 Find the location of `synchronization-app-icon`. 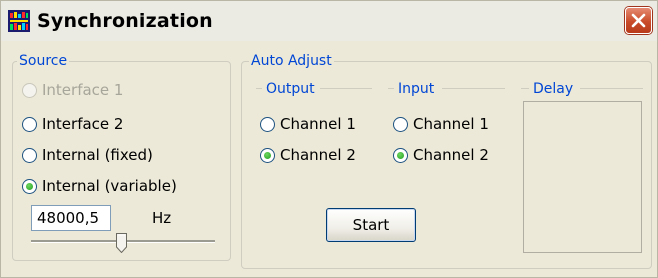

synchronization-app-icon is located at coordinates (19, 21).